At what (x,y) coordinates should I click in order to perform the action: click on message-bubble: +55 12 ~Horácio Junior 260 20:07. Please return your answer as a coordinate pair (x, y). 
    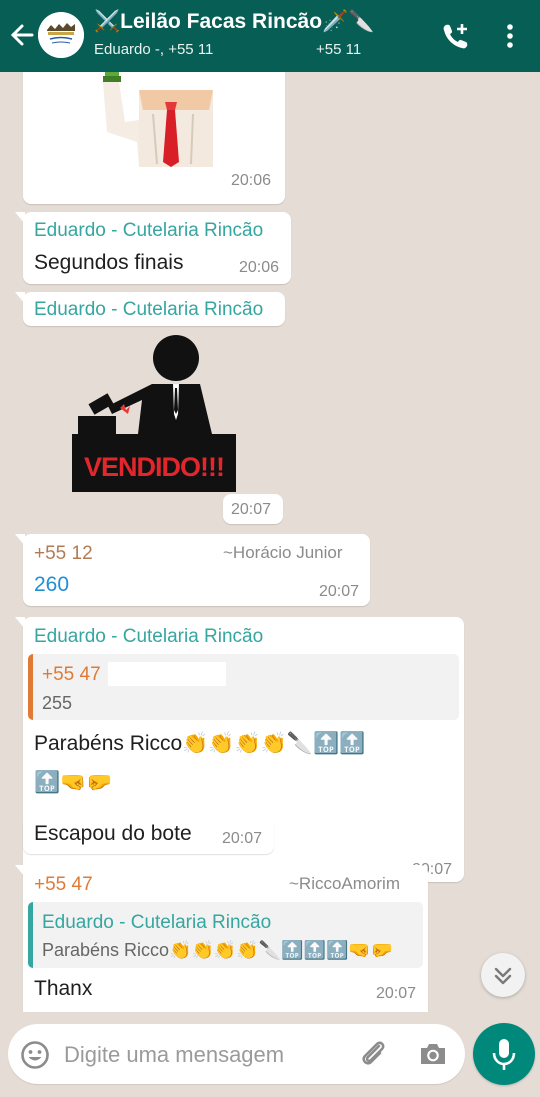
    Looking at the image, I should click on (192, 570).